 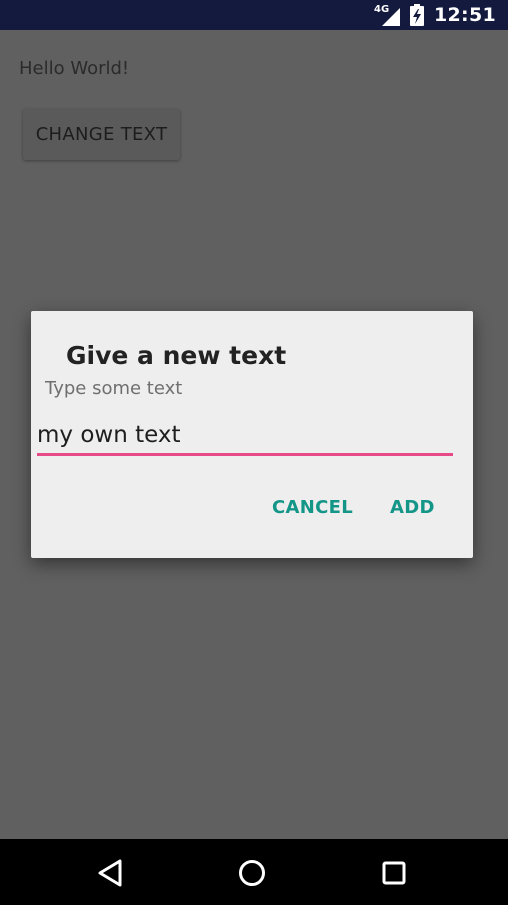 I want to click on dialog-title: Give a new text, so click(x=176, y=355).